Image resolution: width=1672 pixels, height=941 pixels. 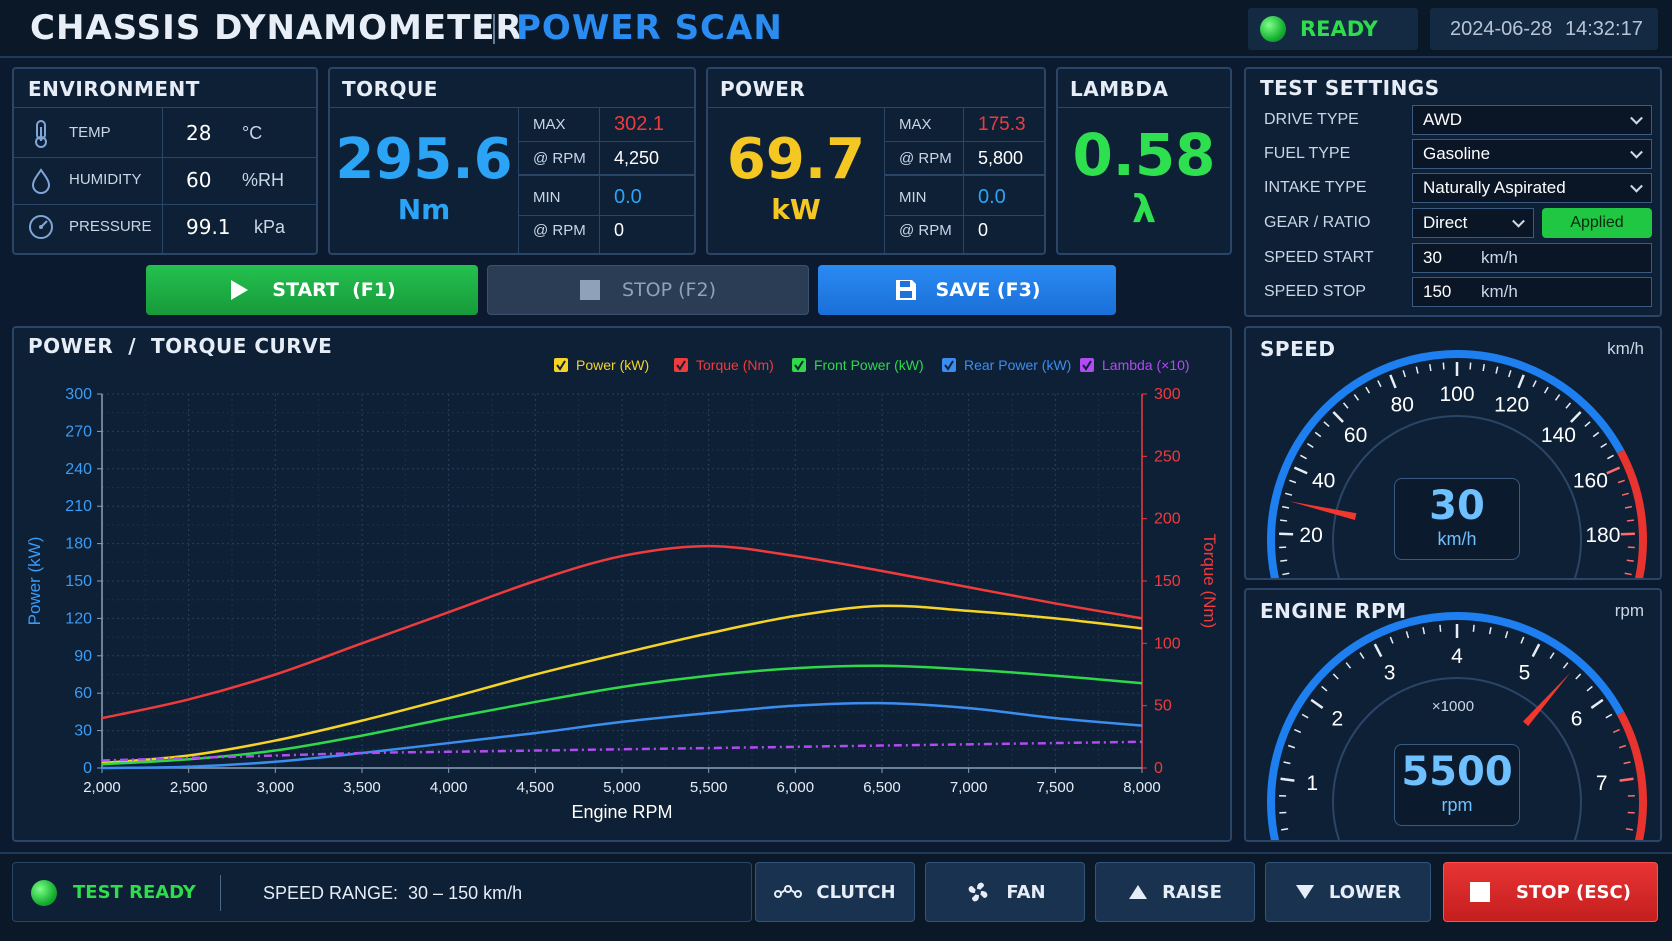 What do you see at coordinates (1499, 257) in the screenshot?
I see `speed-start-unit: km/h` at bounding box center [1499, 257].